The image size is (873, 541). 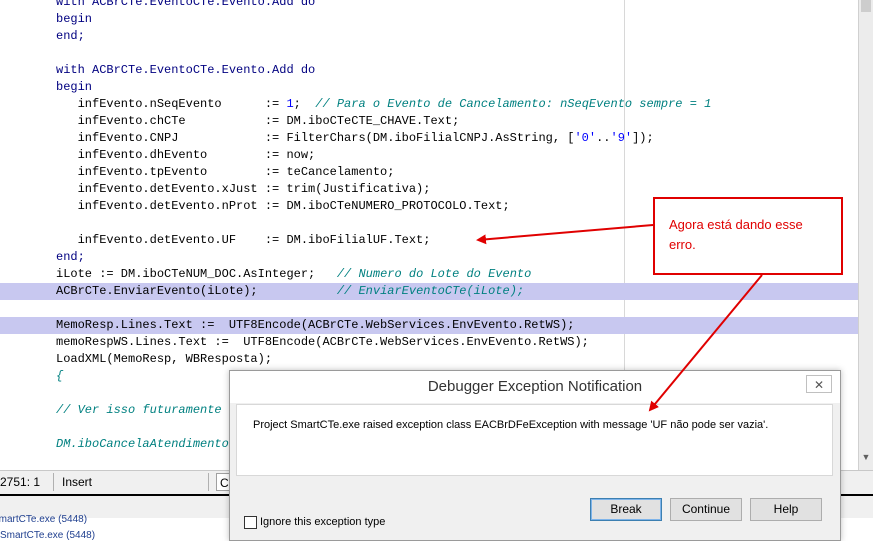 I want to click on code-token: .., so click(x=603, y=138).